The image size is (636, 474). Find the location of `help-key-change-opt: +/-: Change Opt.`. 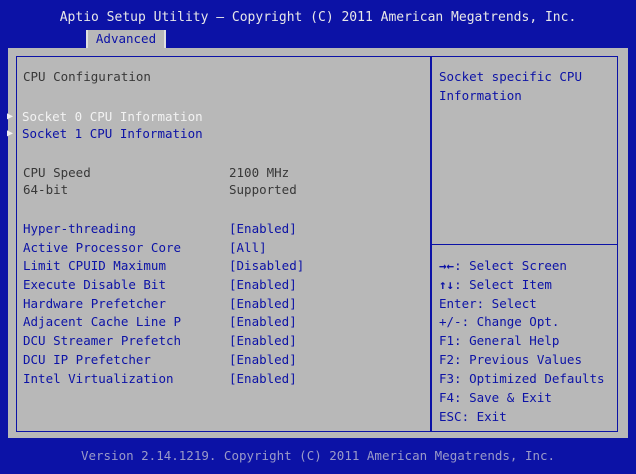

help-key-change-opt: +/-: Change Opt. is located at coordinates (499, 321).